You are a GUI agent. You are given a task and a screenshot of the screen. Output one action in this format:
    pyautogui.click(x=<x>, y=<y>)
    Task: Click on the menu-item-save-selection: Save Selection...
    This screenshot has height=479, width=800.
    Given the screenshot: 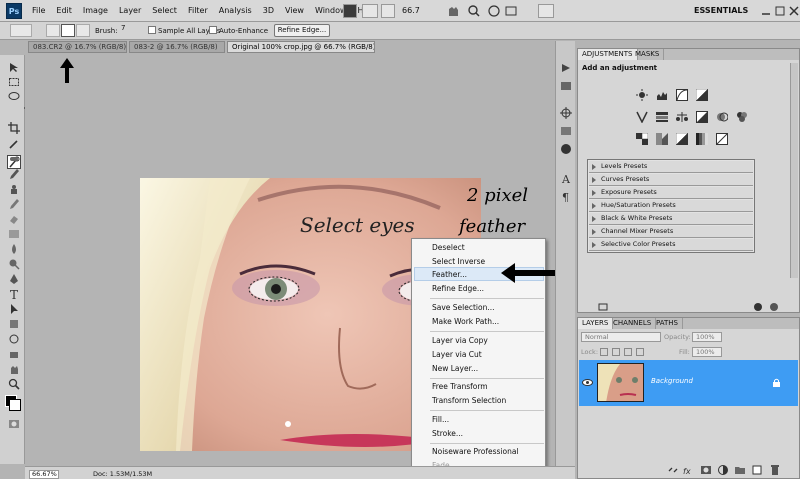 What is the action you would take?
    pyautogui.click(x=463, y=307)
    